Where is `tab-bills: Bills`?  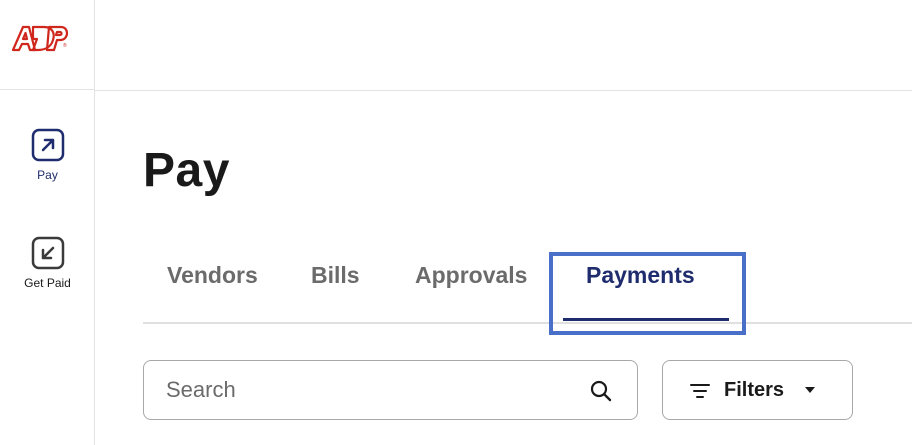
tab-bills: Bills is located at coordinates (335, 275).